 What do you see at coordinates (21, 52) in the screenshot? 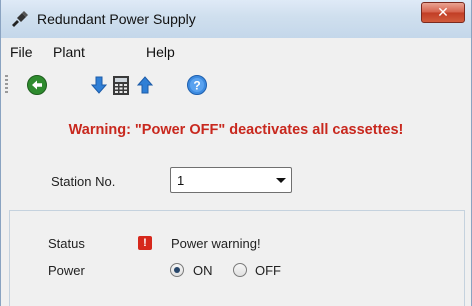
I see `menu-file: File` at bounding box center [21, 52].